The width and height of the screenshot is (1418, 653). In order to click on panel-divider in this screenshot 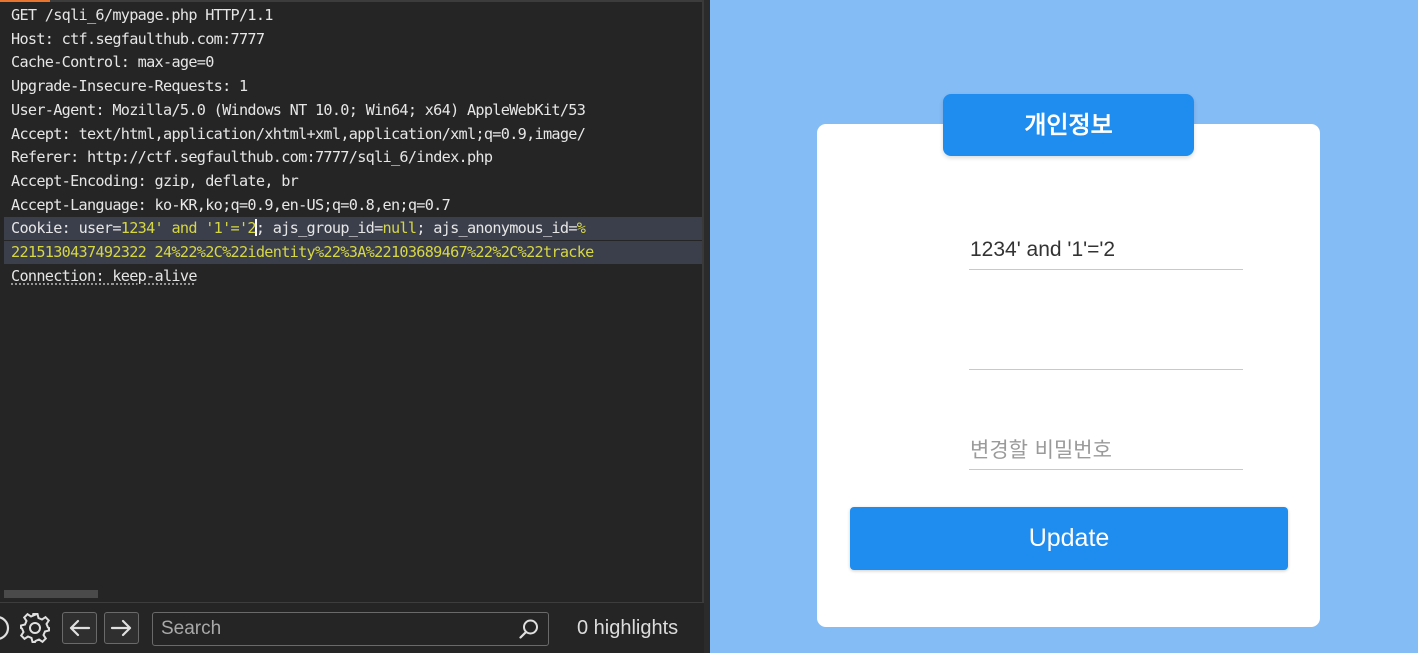, I will do `click(703, 326)`.